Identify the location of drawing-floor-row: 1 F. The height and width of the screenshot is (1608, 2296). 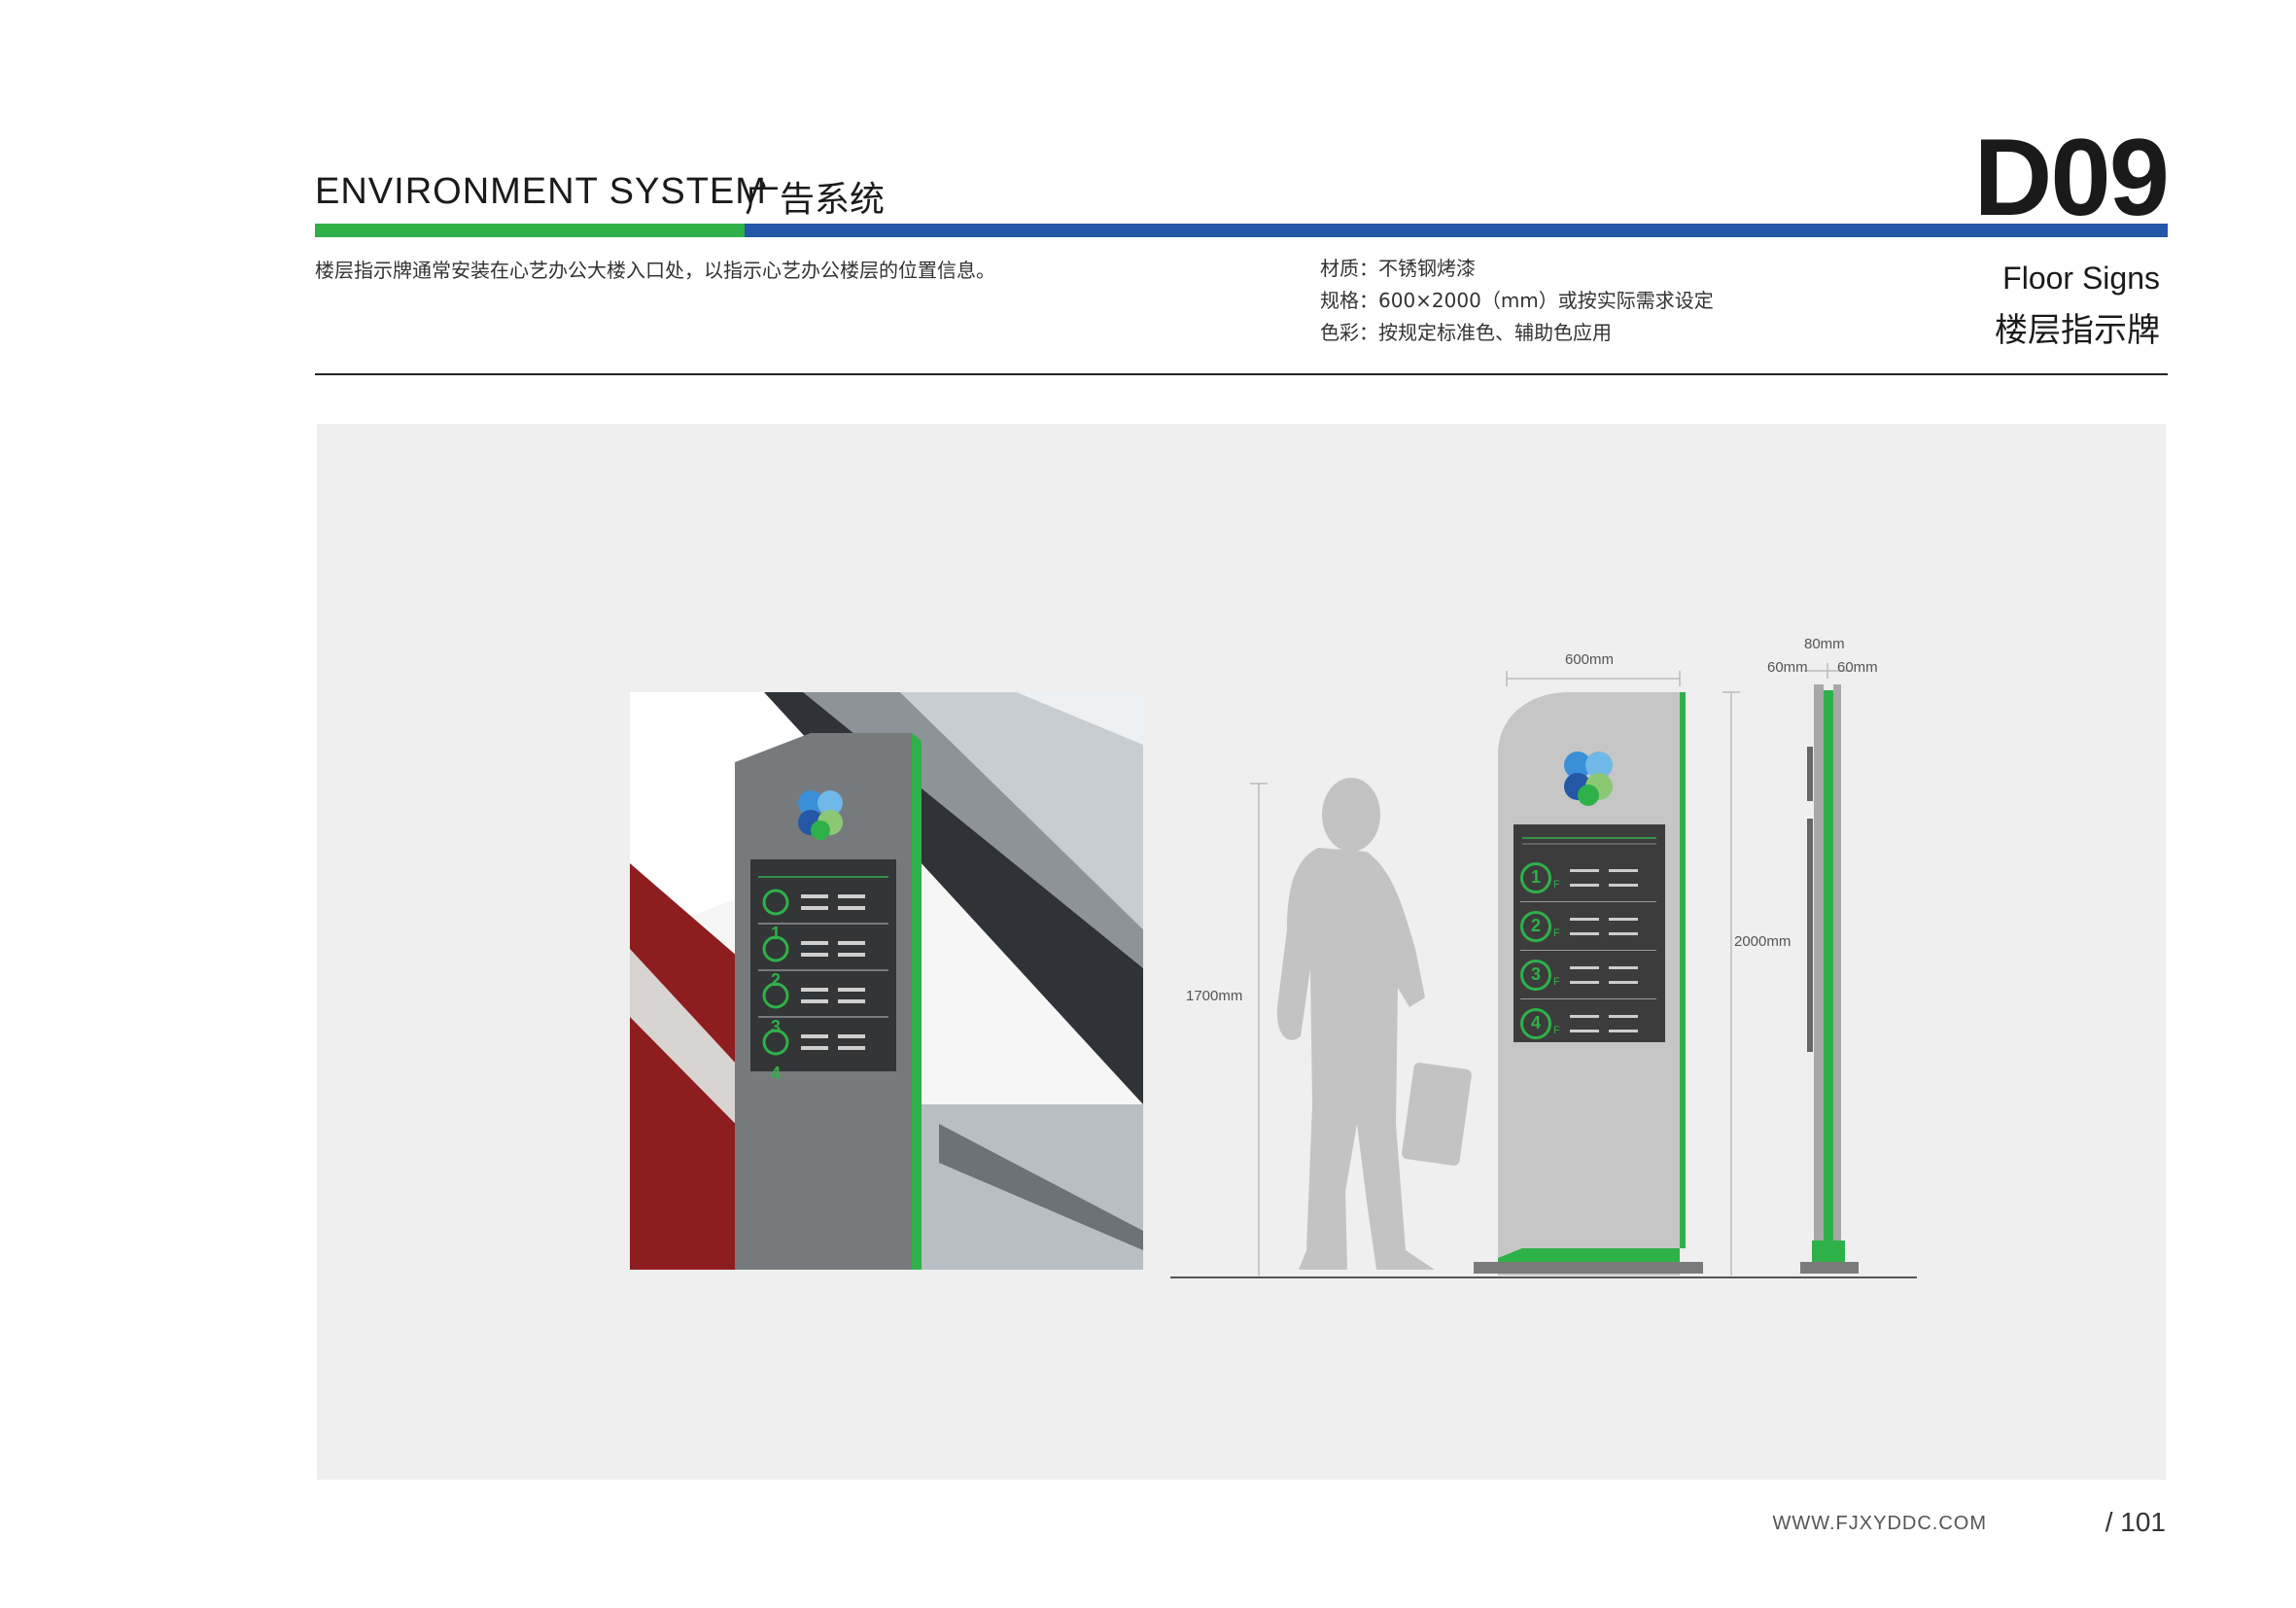
(1588, 878).